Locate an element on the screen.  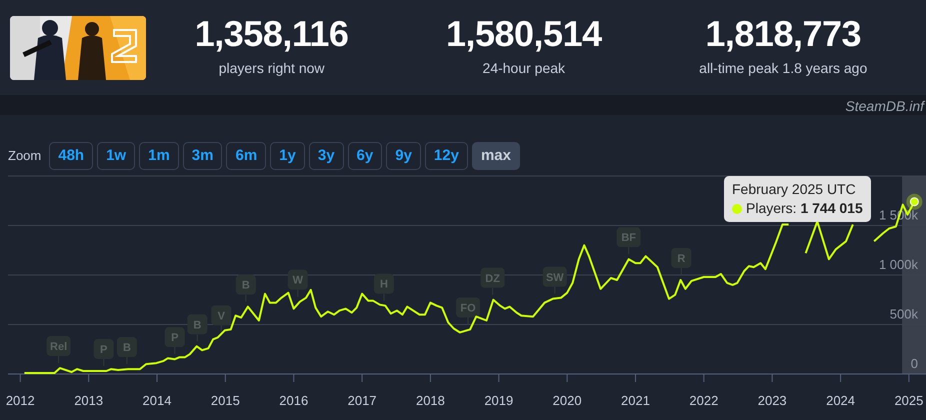
stat-label: all-time peak 1.8 years ago is located at coordinates (783, 68).